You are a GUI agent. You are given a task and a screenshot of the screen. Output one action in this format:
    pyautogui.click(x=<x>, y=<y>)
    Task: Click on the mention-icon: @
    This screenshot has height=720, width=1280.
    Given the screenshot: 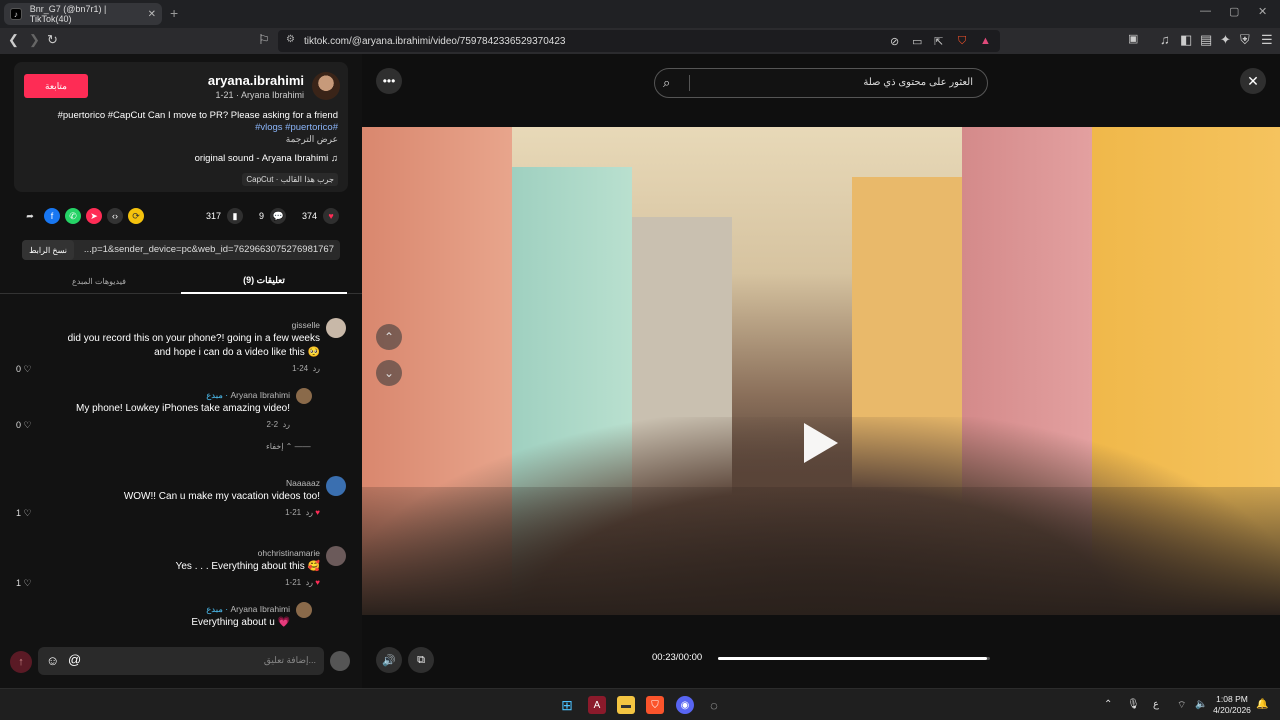 What is the action you would take?
    pyautogui.click(x=74, y=659)
    